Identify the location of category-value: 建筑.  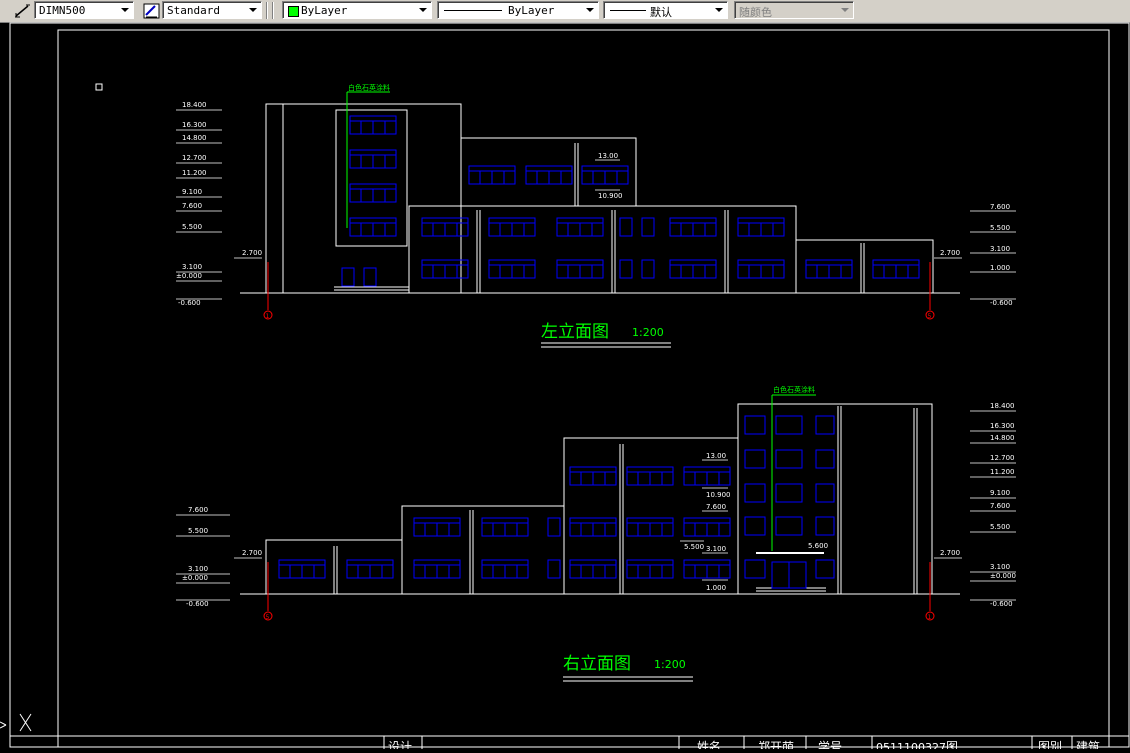
(1088, 744).